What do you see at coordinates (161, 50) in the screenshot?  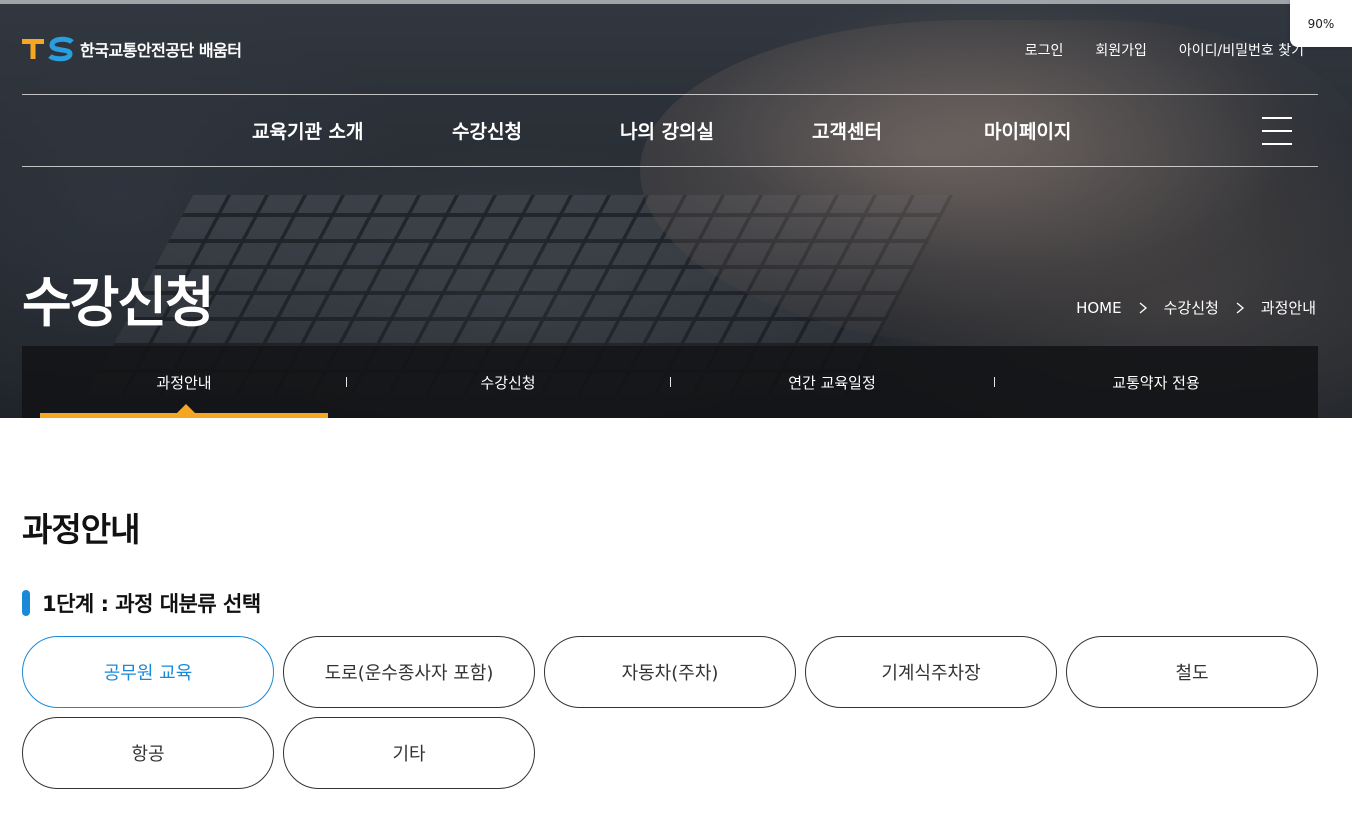 I see `logo-text: 한국교통안전공단 배움터` at bounding box center [161, 50].